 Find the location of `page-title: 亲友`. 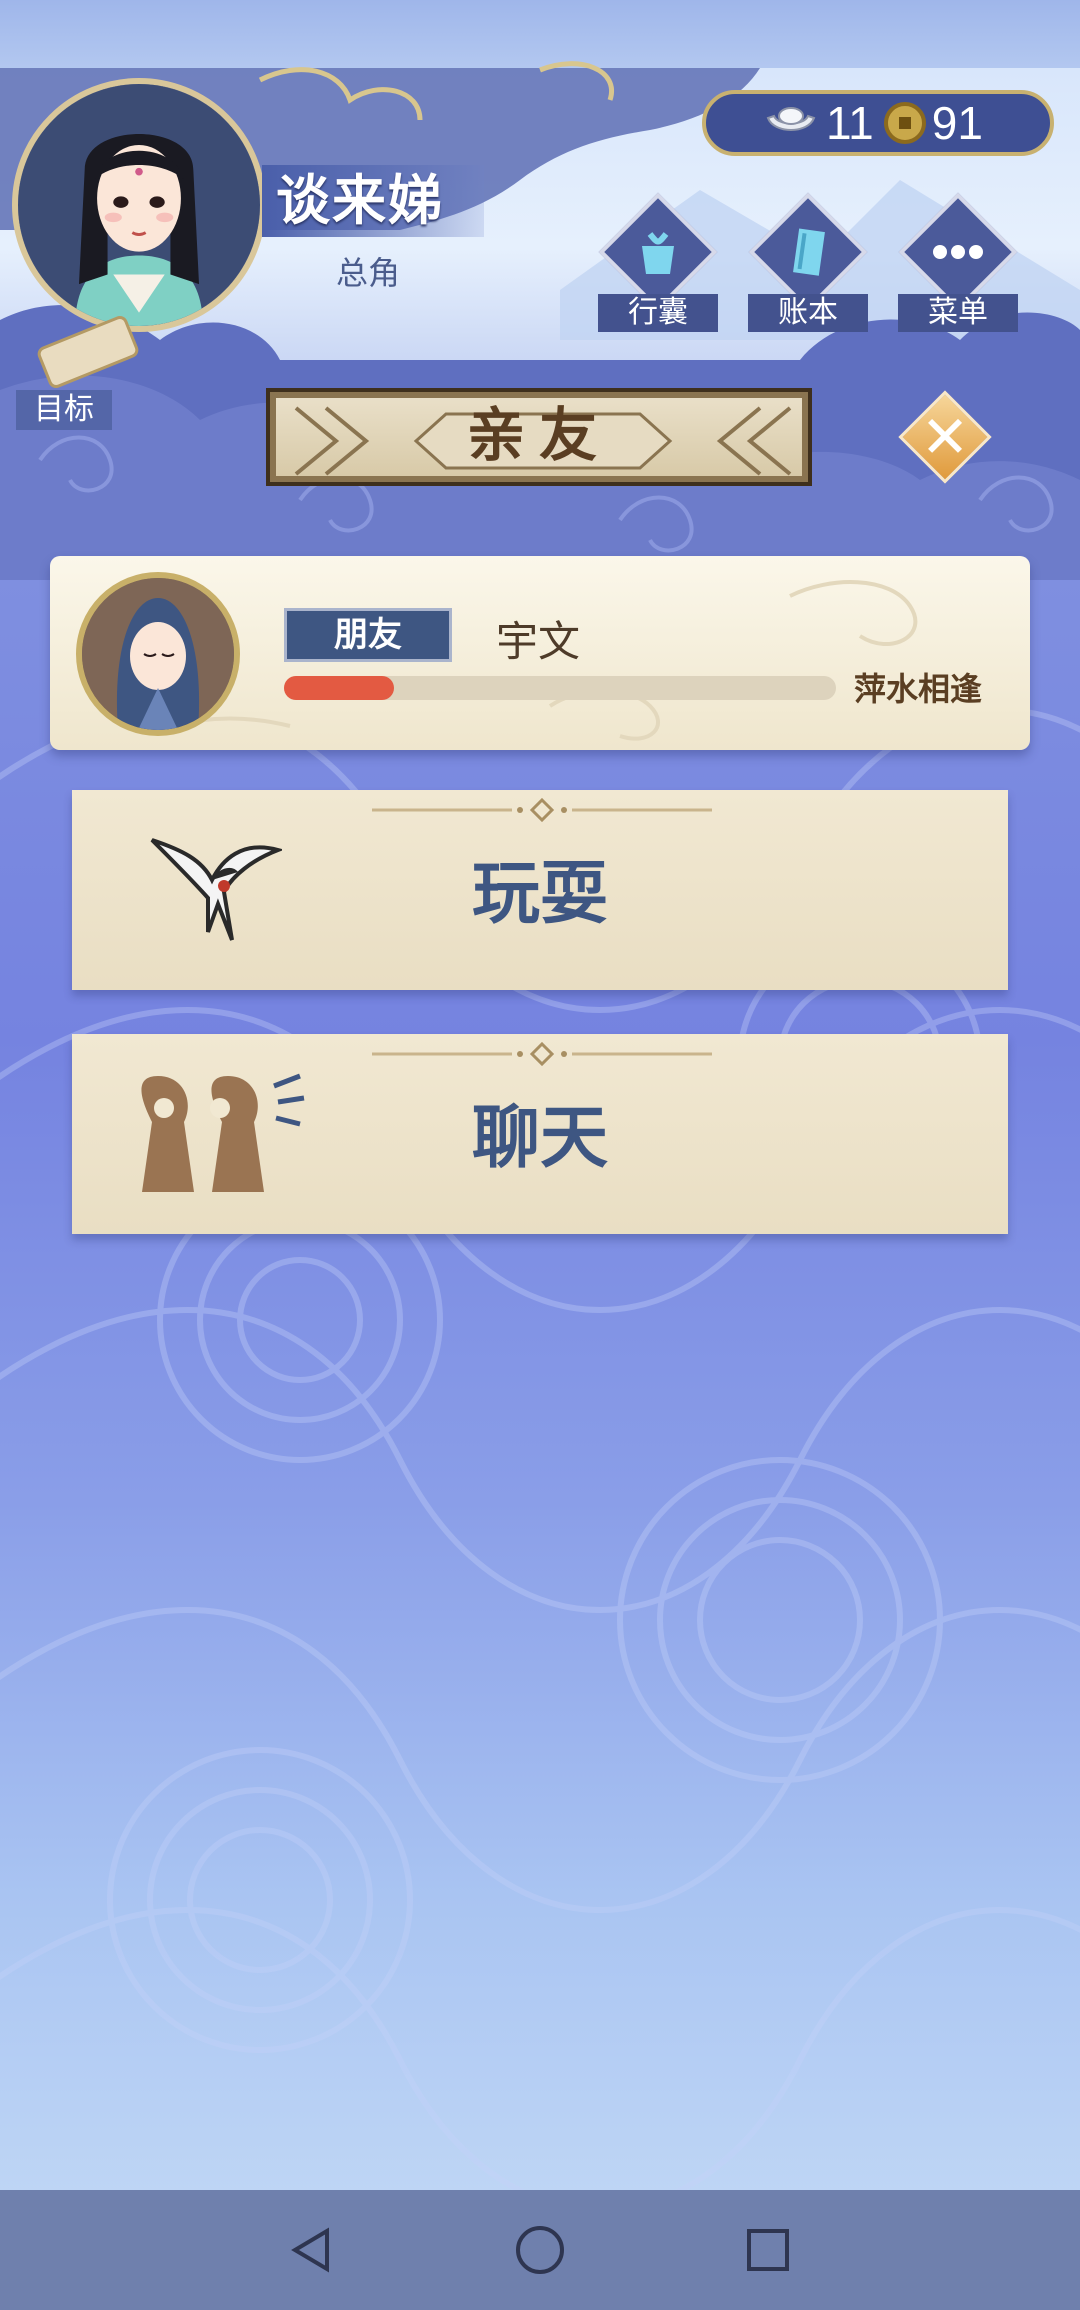

page-title: 亲友 is located at coordinates (538, 435).